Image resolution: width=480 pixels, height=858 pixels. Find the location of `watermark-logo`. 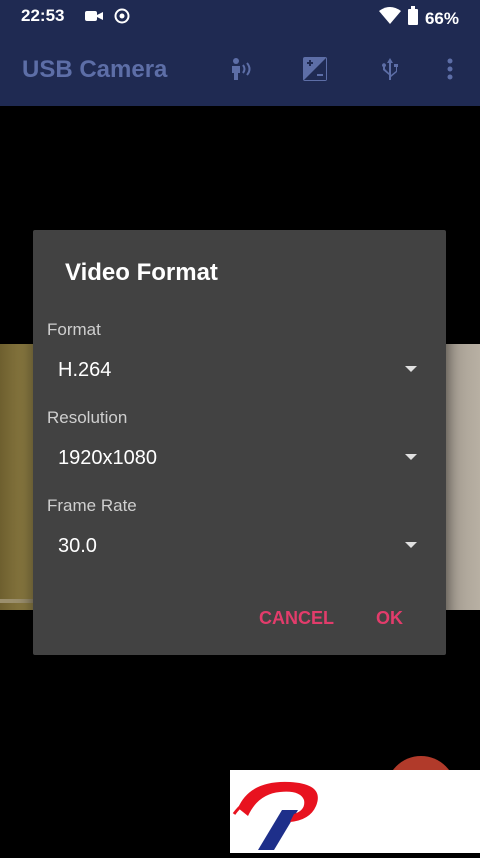

watermark-logo is located at coordinates (355, 811).